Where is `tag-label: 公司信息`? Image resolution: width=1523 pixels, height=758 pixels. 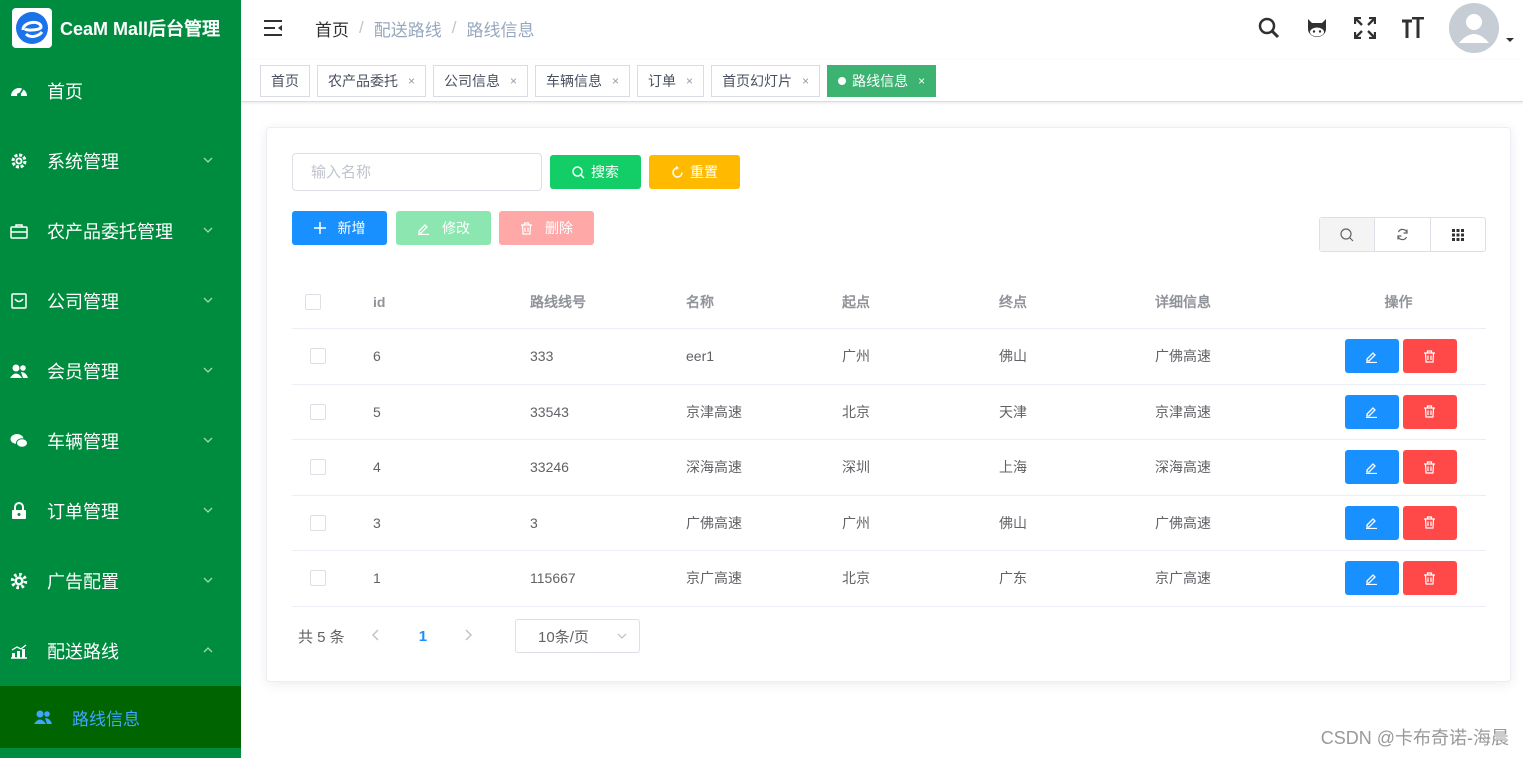 tag-label: 公司信息 is located at coordinates (472, 80).